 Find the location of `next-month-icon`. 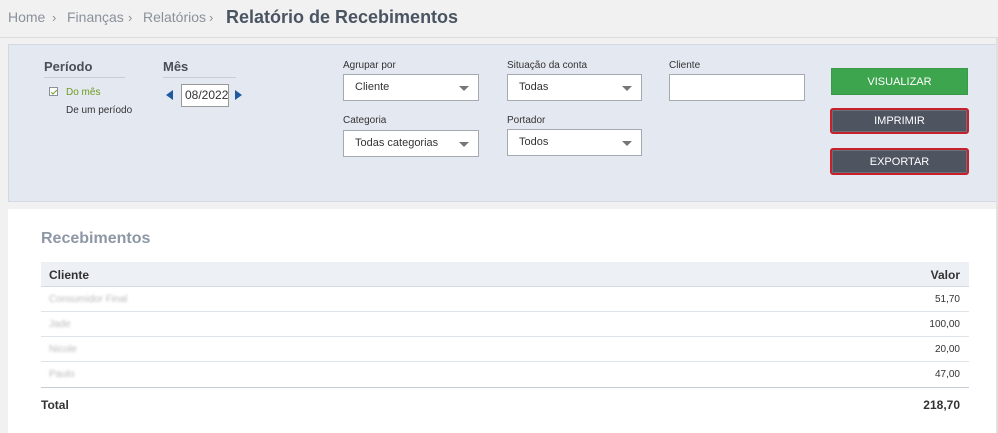

next-month-icon is located at coordinates (238, 95).